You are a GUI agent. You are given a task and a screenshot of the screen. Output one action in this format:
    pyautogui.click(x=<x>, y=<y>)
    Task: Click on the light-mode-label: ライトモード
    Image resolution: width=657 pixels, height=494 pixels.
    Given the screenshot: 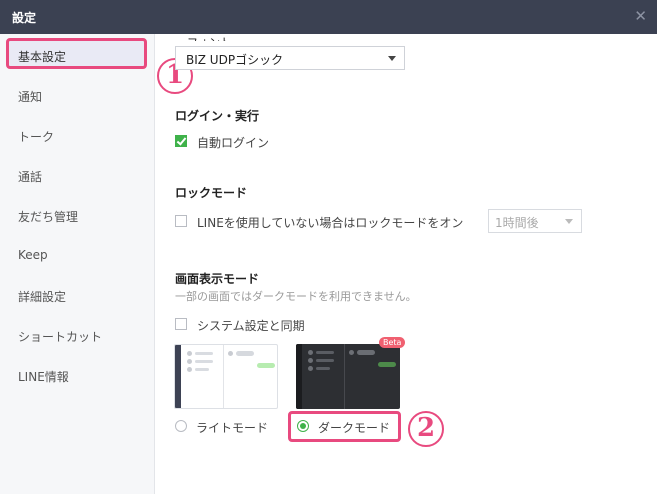 What is the action you would take?
    pyautogui.click(x=232, y=428)
    